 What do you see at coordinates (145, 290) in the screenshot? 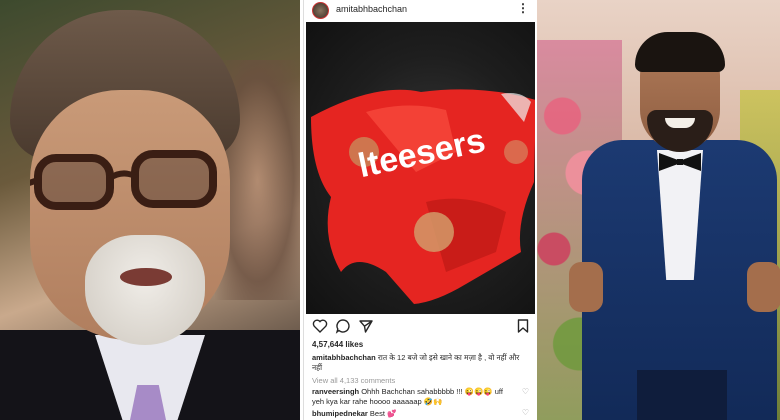
I see `beard` at bounding box center [145, 290].